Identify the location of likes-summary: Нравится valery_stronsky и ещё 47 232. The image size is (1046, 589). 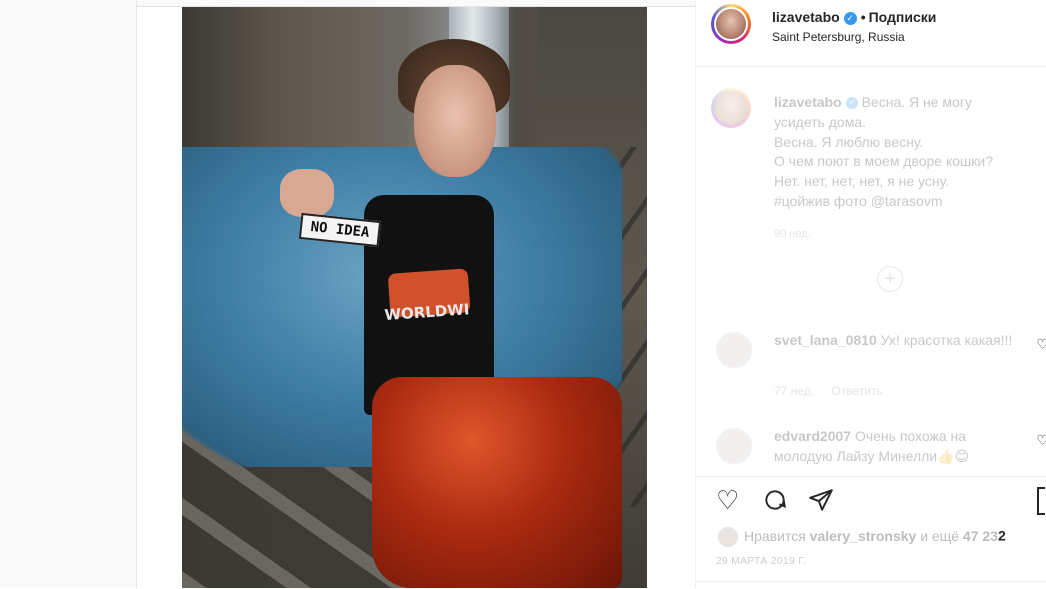
(862, 537).